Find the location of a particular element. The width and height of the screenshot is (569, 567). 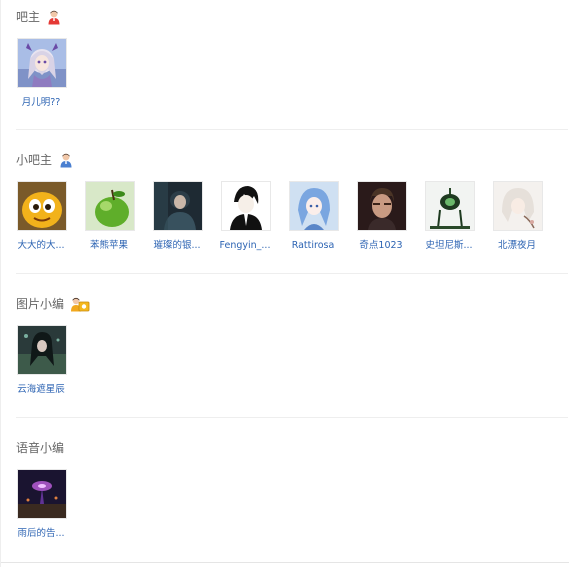

section-header: 小吧主 is located at coordinates (45, 160).